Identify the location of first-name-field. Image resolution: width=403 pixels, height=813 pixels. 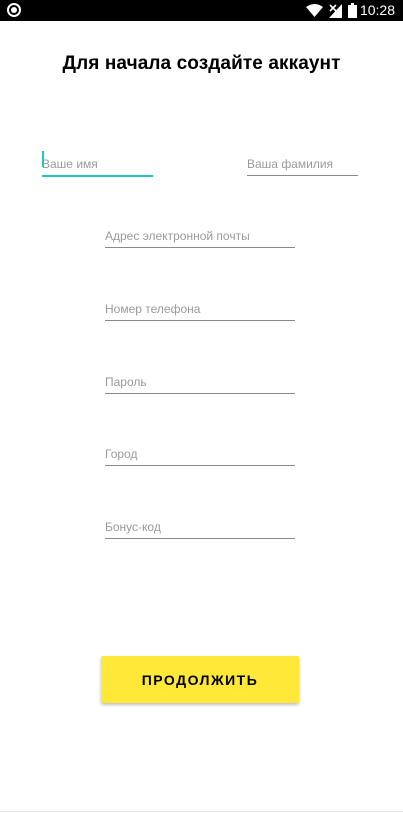
(97, 160).